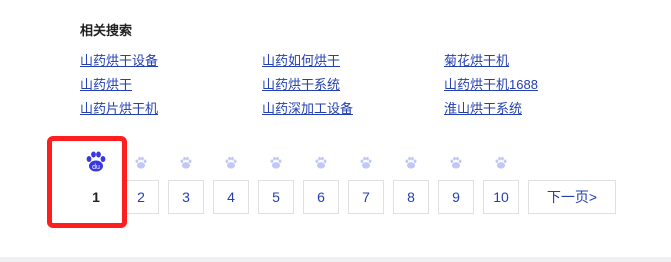 Image resolution: width=671 pixels, height=262 pixels. What do you see at coordinates (535, 88) in the screenshot?
I see `related-link: 山药烘干机1688` at bounding box center [535, 88].